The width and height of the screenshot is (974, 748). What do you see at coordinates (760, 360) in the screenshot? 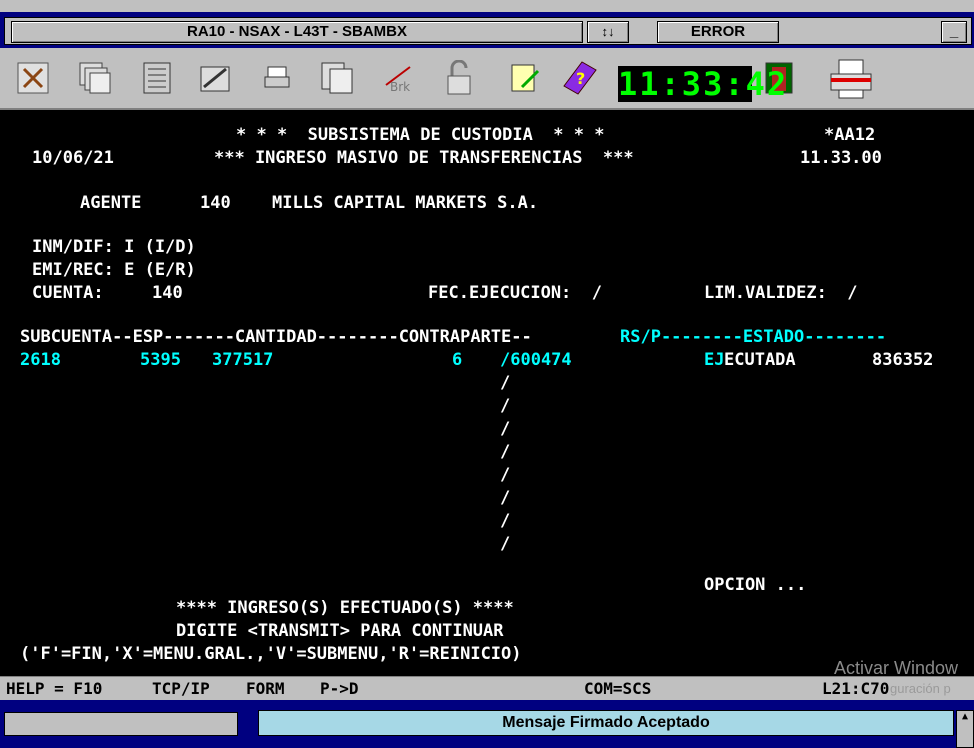
I see `row-estado: ECUTADA` at bounding box center [760, 360].